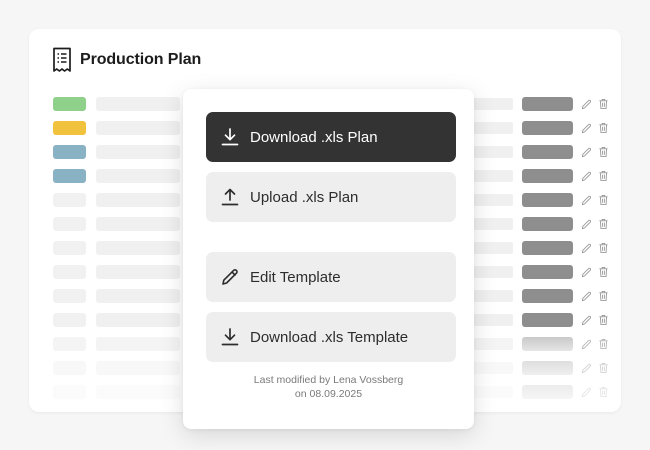  I want to click on download-template-button: Download .xls Template, so click(331, 337).